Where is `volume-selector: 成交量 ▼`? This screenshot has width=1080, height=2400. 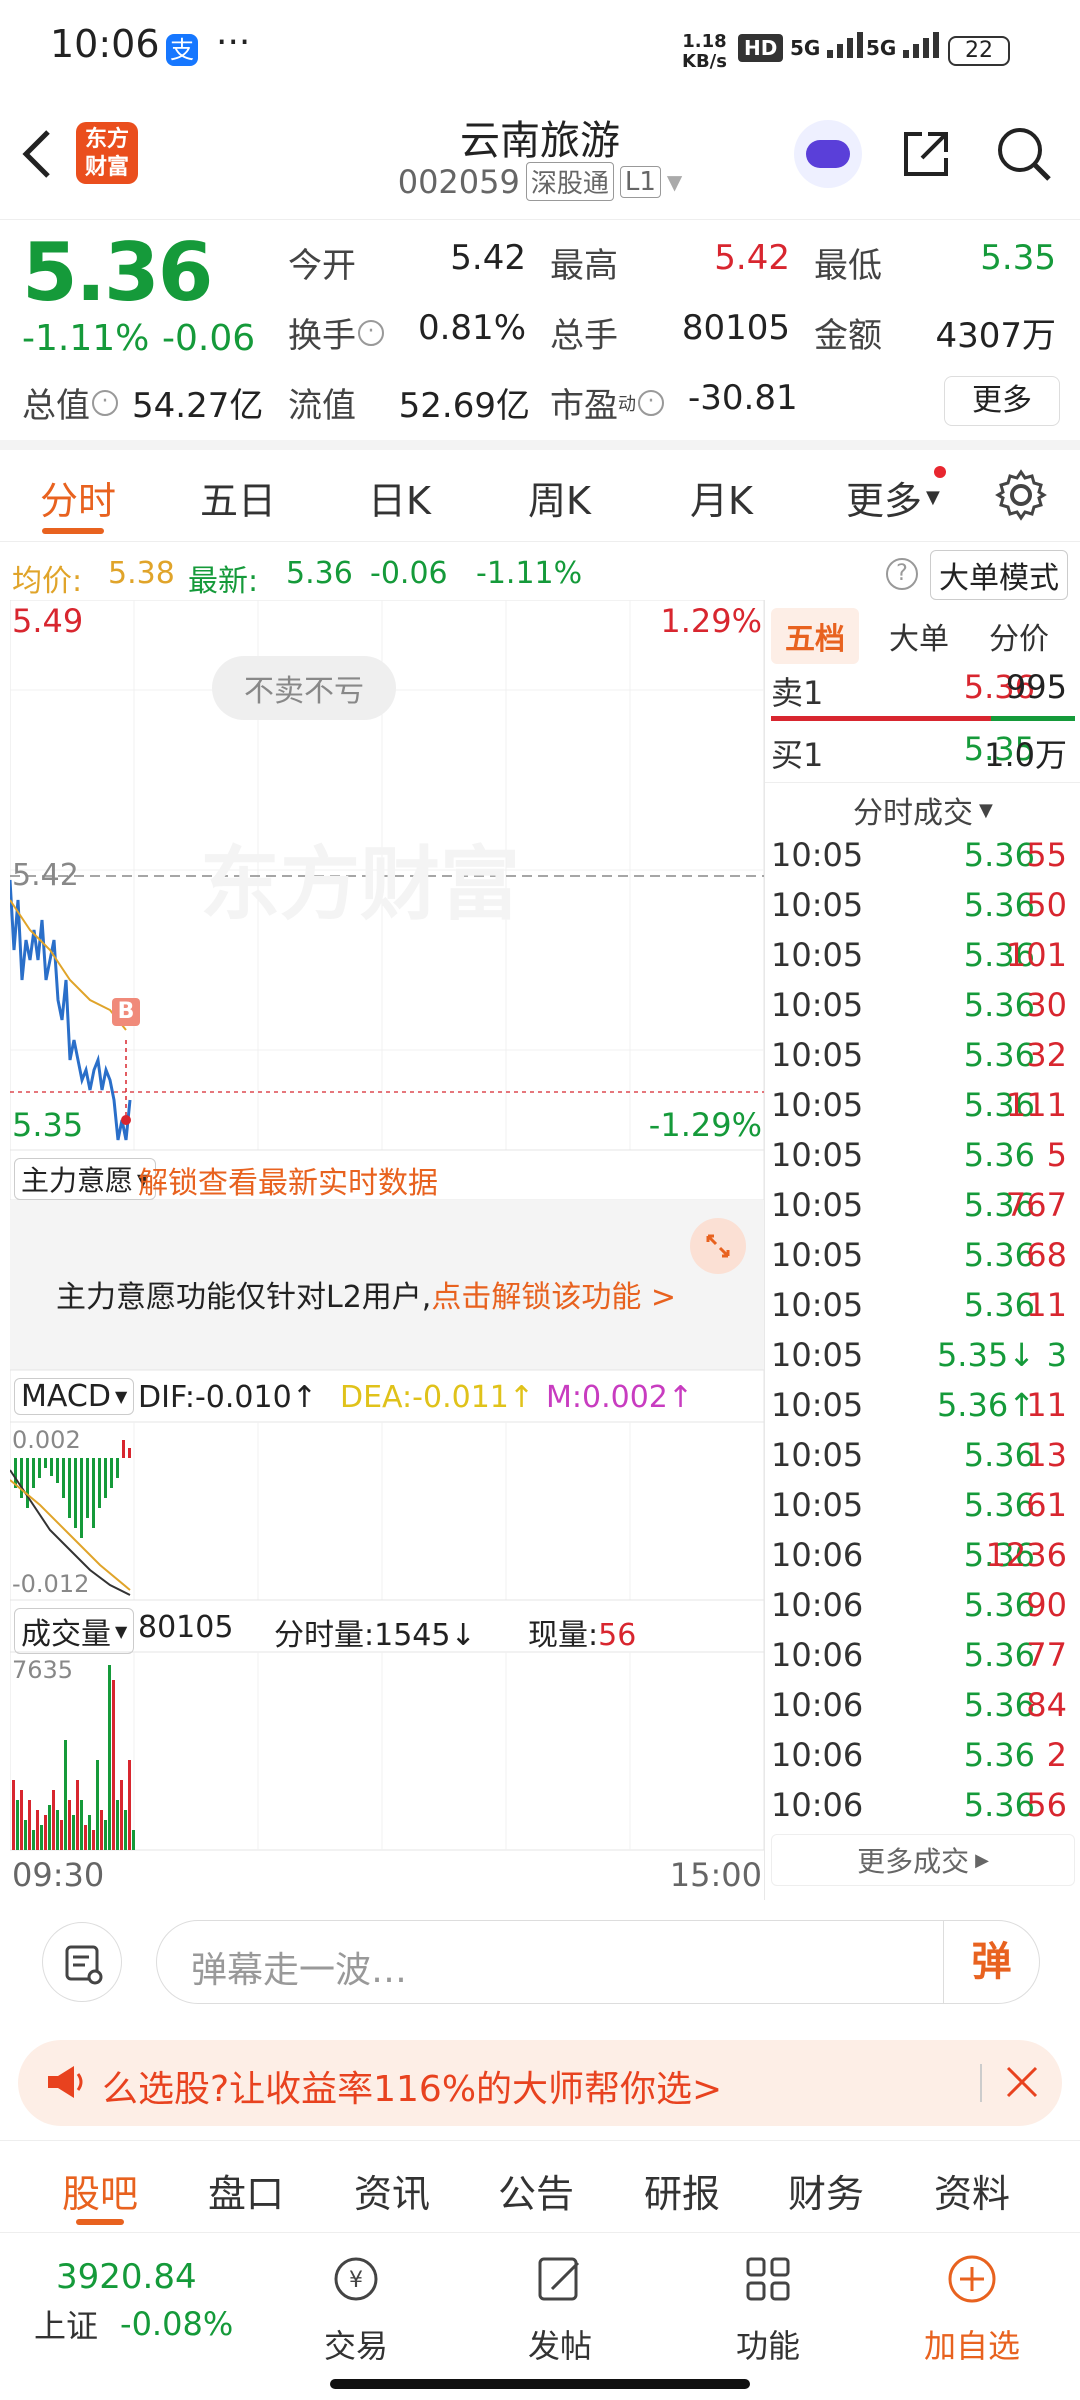
volume-selector: 成交量 ▼ is located at coordinates (74, 1631).